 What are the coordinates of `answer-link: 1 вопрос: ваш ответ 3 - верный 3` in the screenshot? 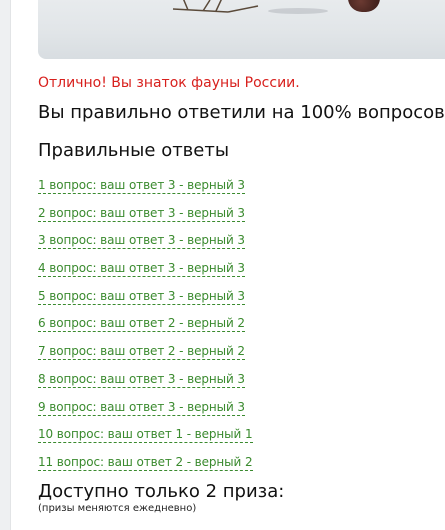 It's located at (141, 186).